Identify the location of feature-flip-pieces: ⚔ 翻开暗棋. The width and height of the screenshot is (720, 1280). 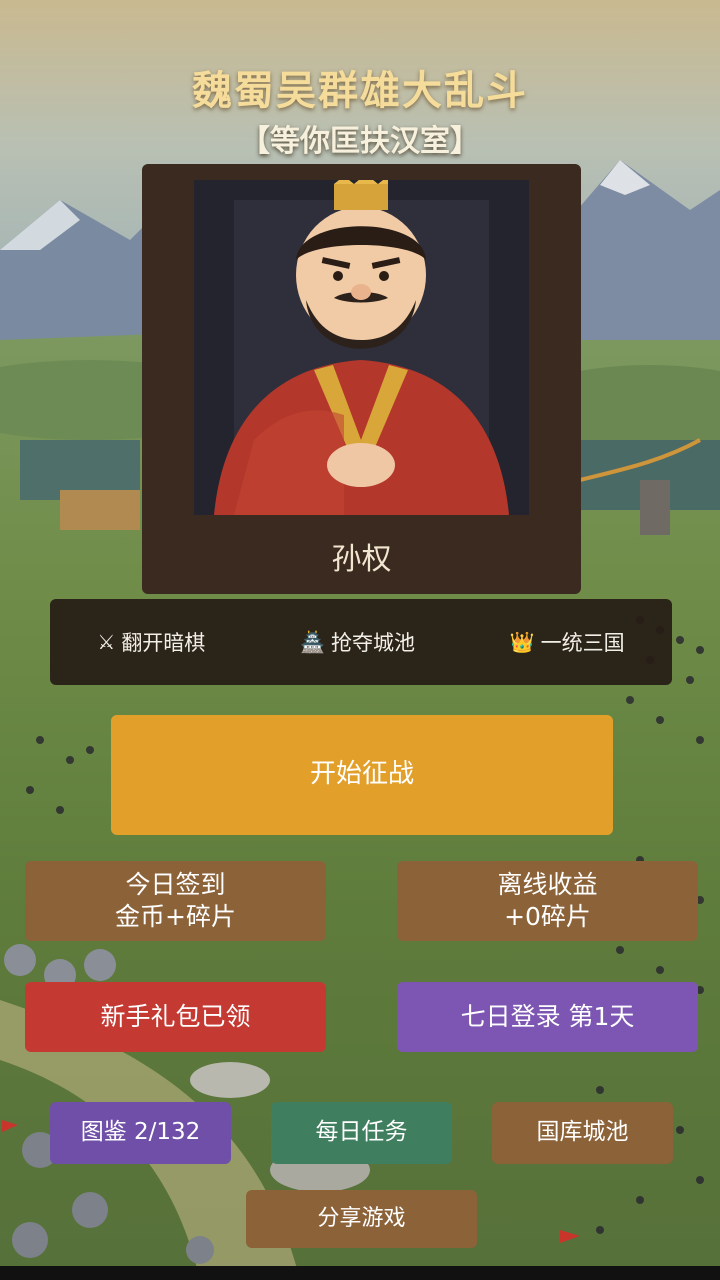
(151, 642).